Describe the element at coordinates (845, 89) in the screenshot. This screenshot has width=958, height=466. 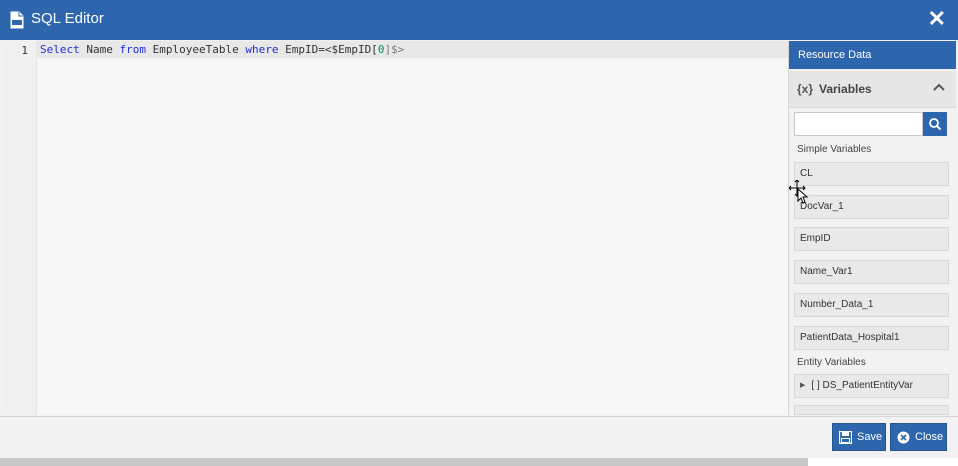
I see `section-title: Variables` at that location.